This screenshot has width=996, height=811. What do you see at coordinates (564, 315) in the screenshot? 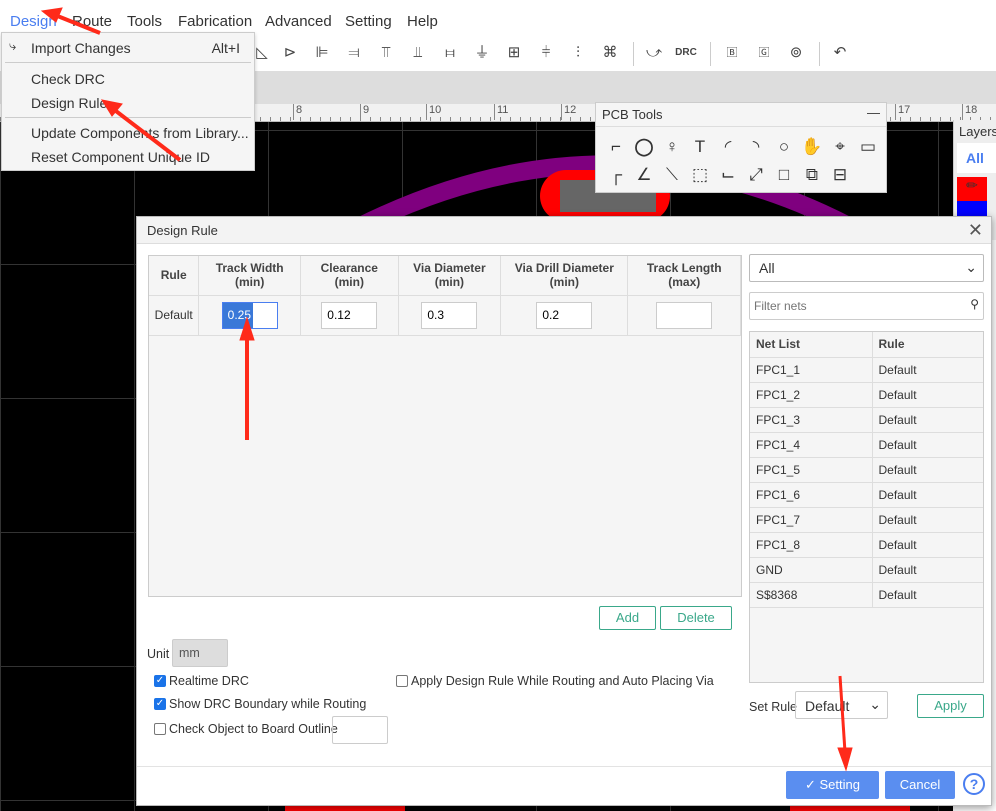
I see `via-drill-input` at bounding box center [564, 315].